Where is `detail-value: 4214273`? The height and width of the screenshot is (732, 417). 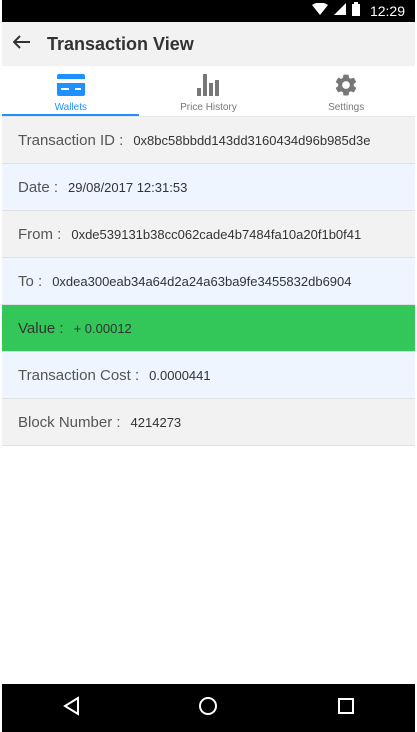
detail-value: 4214273 is located at coordinates (156, 422).